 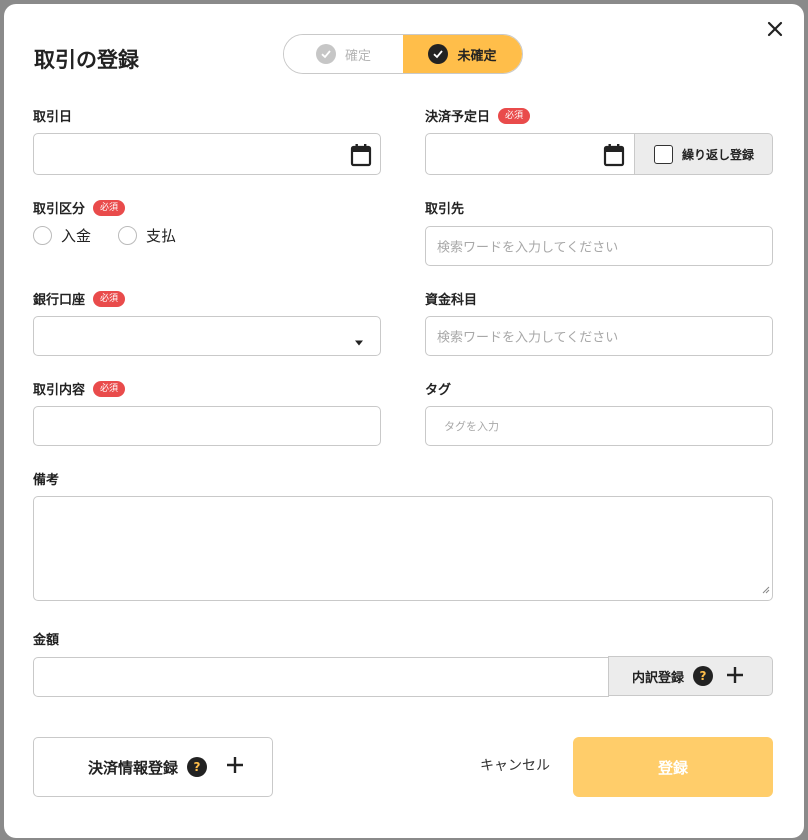 I want to click on transaction-date-label: 取引日, so click(x=52, y=115).